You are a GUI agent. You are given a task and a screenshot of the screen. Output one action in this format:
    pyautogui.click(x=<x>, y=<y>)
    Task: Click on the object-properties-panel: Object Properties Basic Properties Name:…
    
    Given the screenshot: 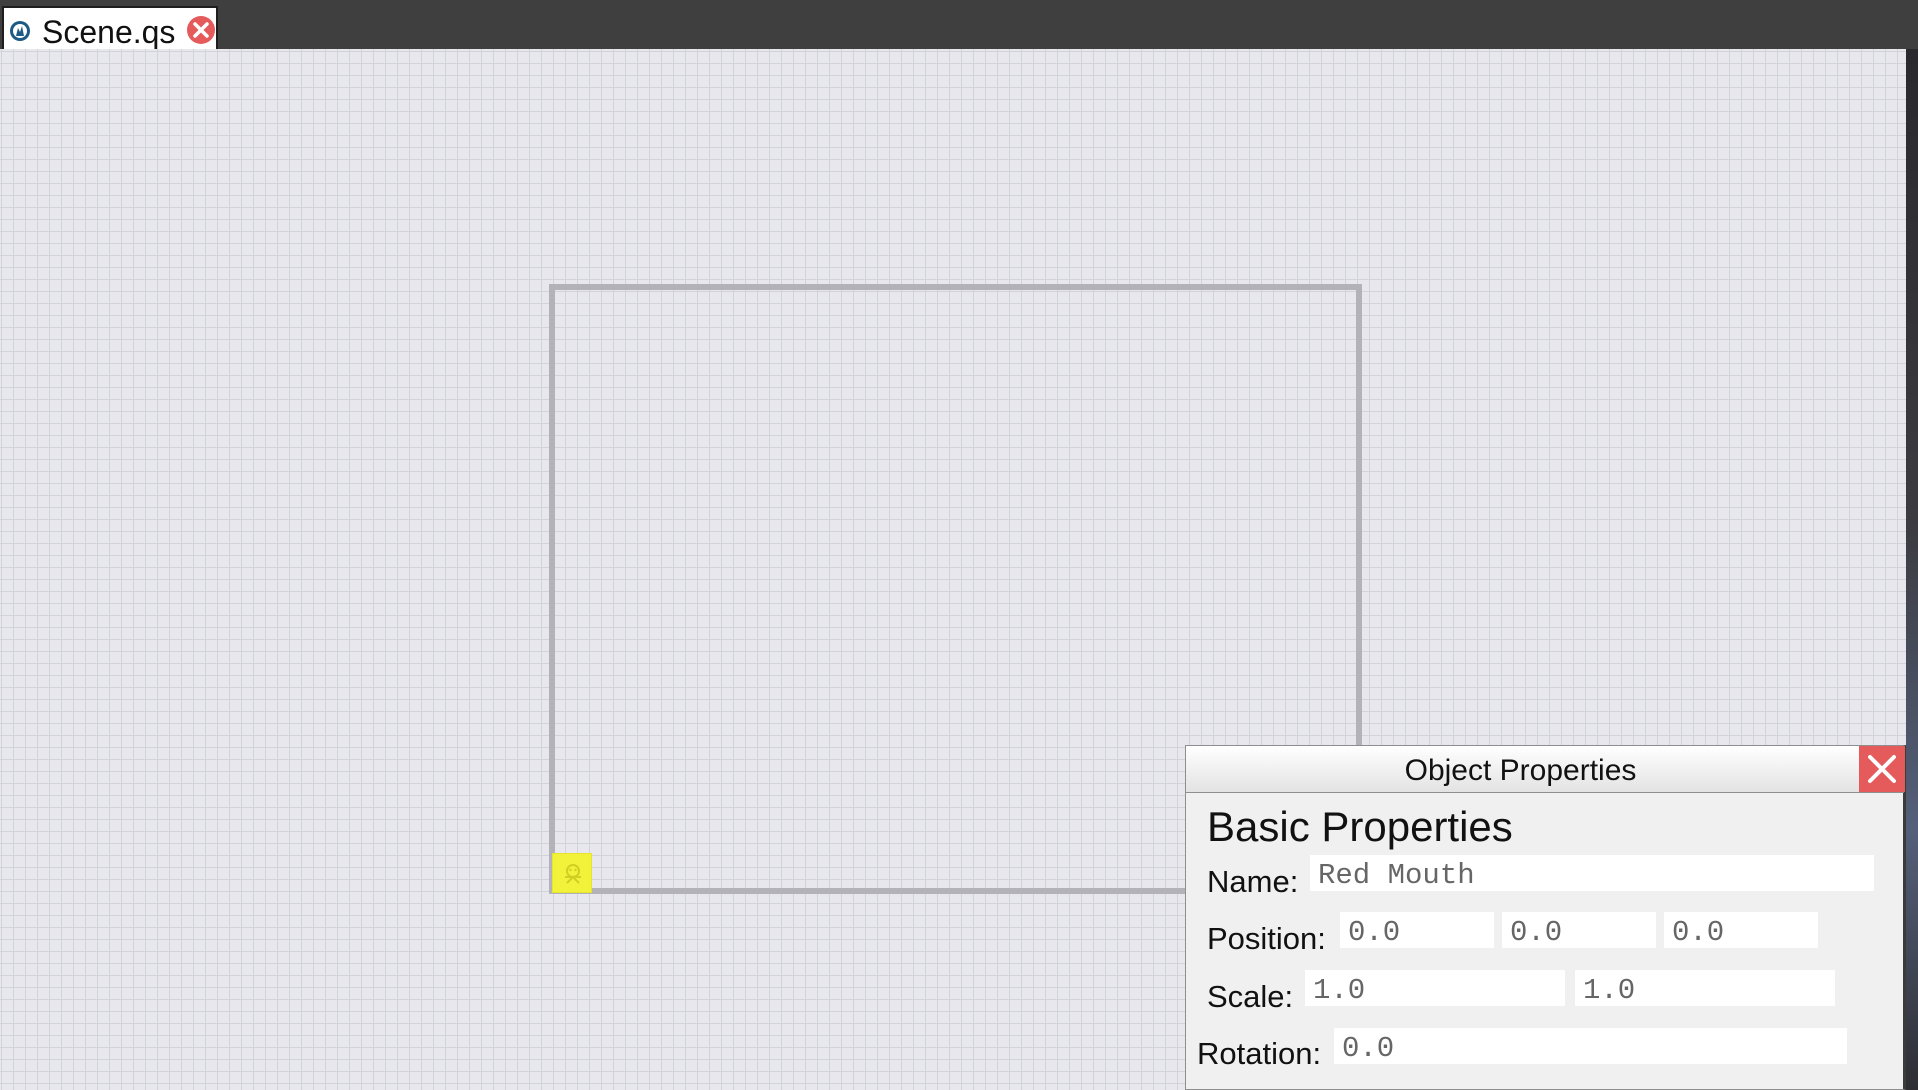 What is the action you would take?
    pyautogui.click(x=1545, y=917)
    